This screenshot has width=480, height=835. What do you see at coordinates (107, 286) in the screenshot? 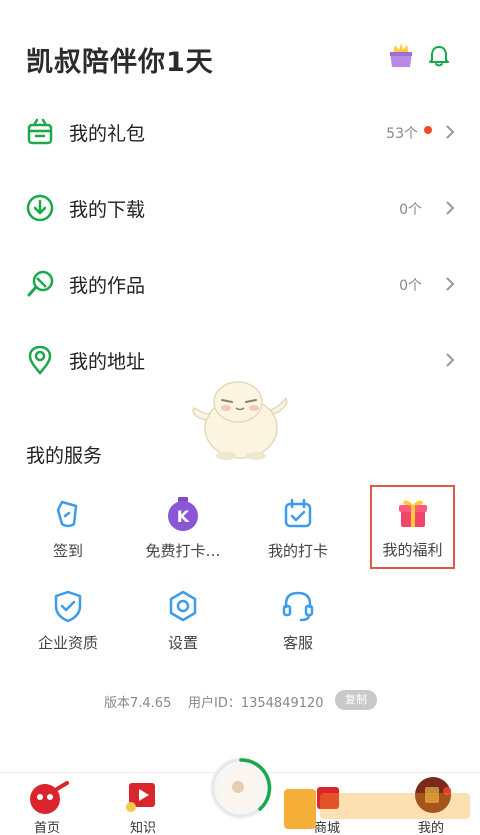
I see `menu-item-label: 我的作品` at bounding box center [107, 286].